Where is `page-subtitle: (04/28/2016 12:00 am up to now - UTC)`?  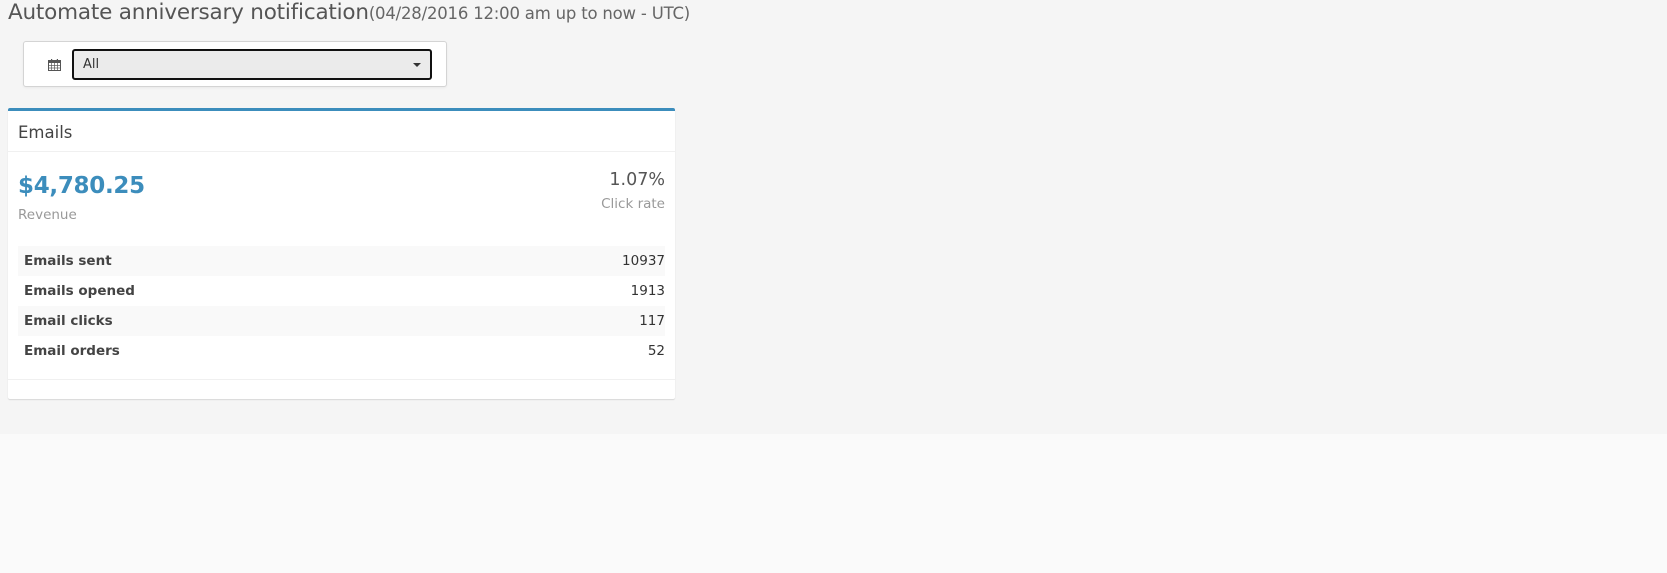
page-subtitle: (04/28/2016 12:00 am up to now - UTC) is located at coordinates (529, 13).